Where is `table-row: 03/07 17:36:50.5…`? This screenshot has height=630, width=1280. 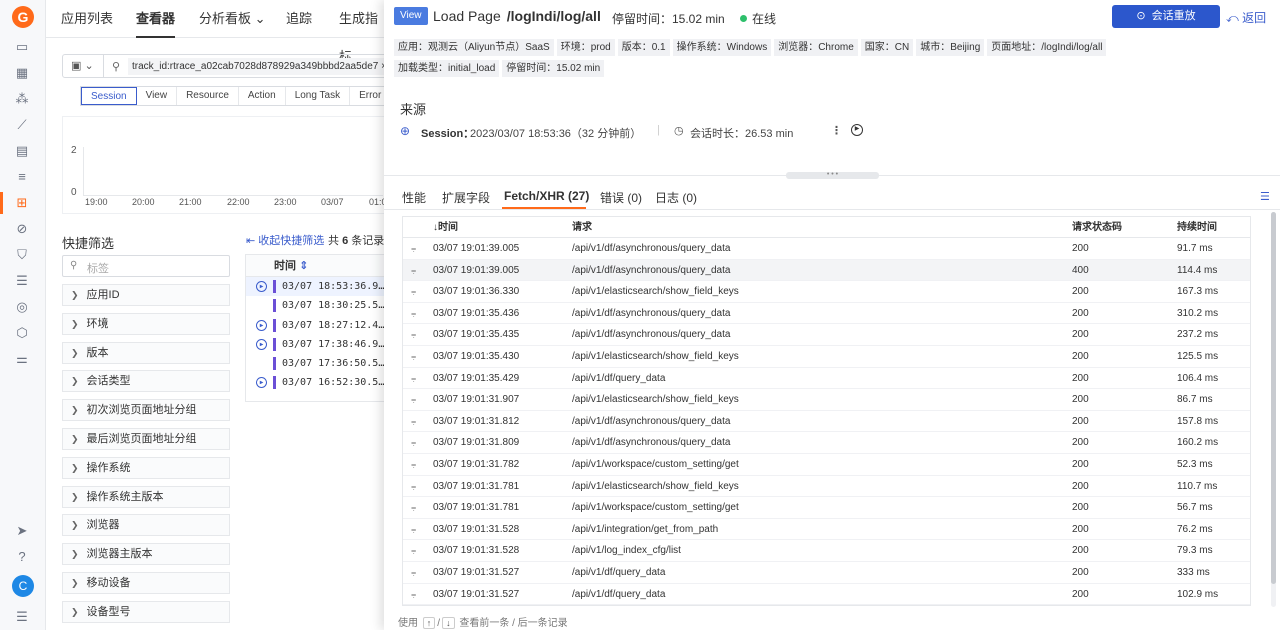
table-row: 03/07 17:36:50.5… is located at coordinates (315, 363).